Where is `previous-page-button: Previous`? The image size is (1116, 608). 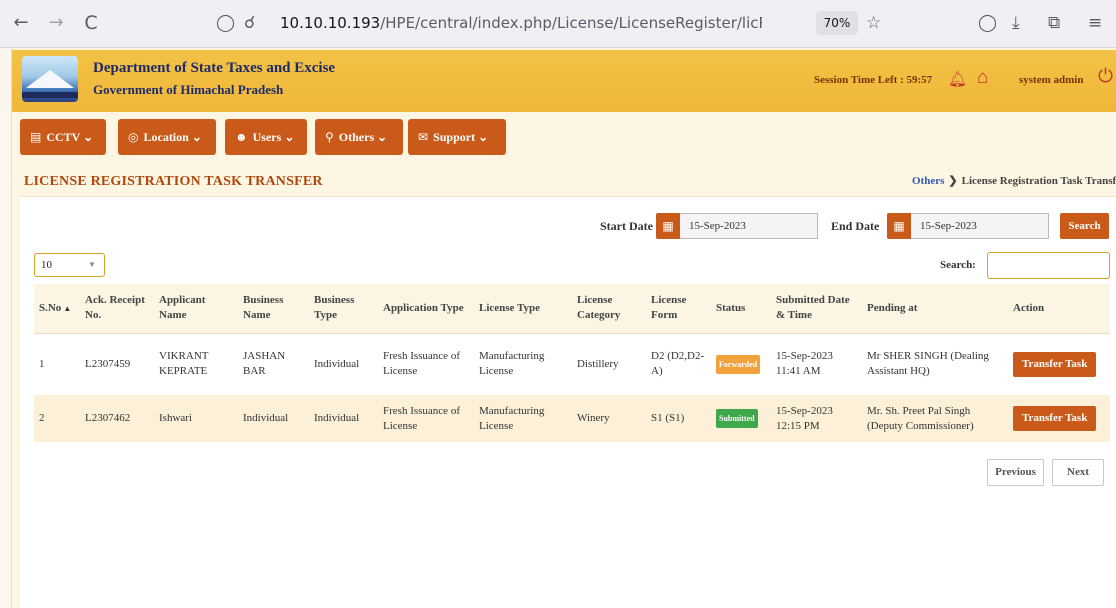 previous-page-button: Previous is located at coordinates (1015, 472).